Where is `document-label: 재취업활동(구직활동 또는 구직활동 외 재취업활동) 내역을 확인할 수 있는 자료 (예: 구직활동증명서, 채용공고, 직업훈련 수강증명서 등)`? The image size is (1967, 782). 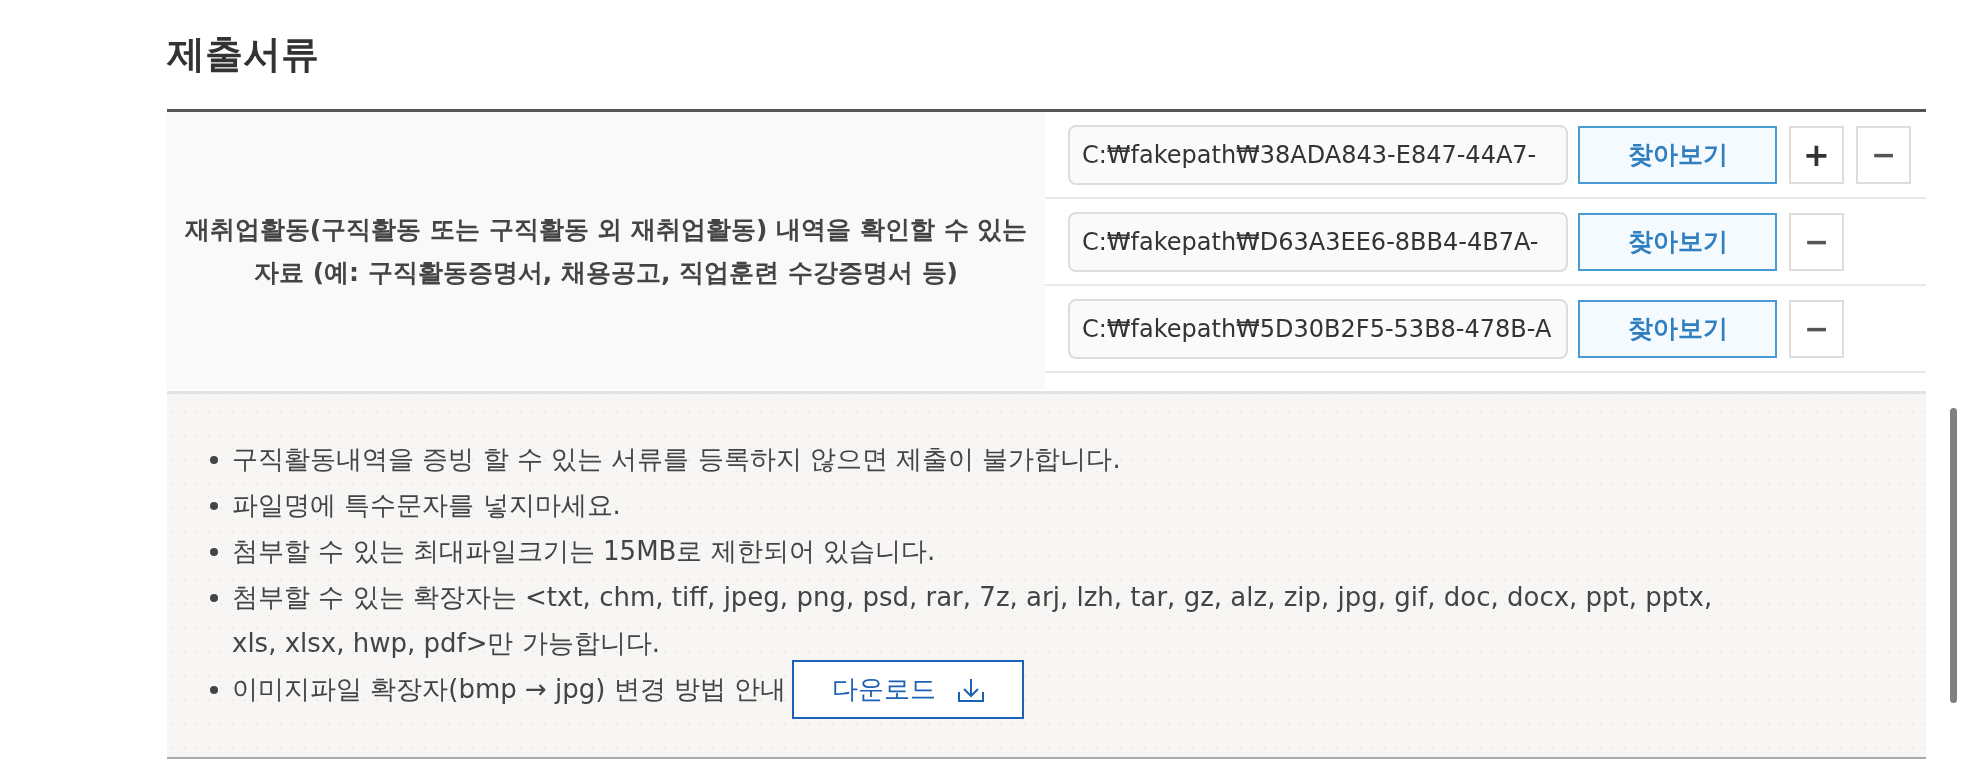
document-label: 재취업활동(구직활동 또는 구직활동 외 재취업활동) 내역을 확인할 수 있는 자료 (예: 구직활동증명서, 채용공고, 직업훈련 수강증명서 등) is located at coordinates (606, 251).